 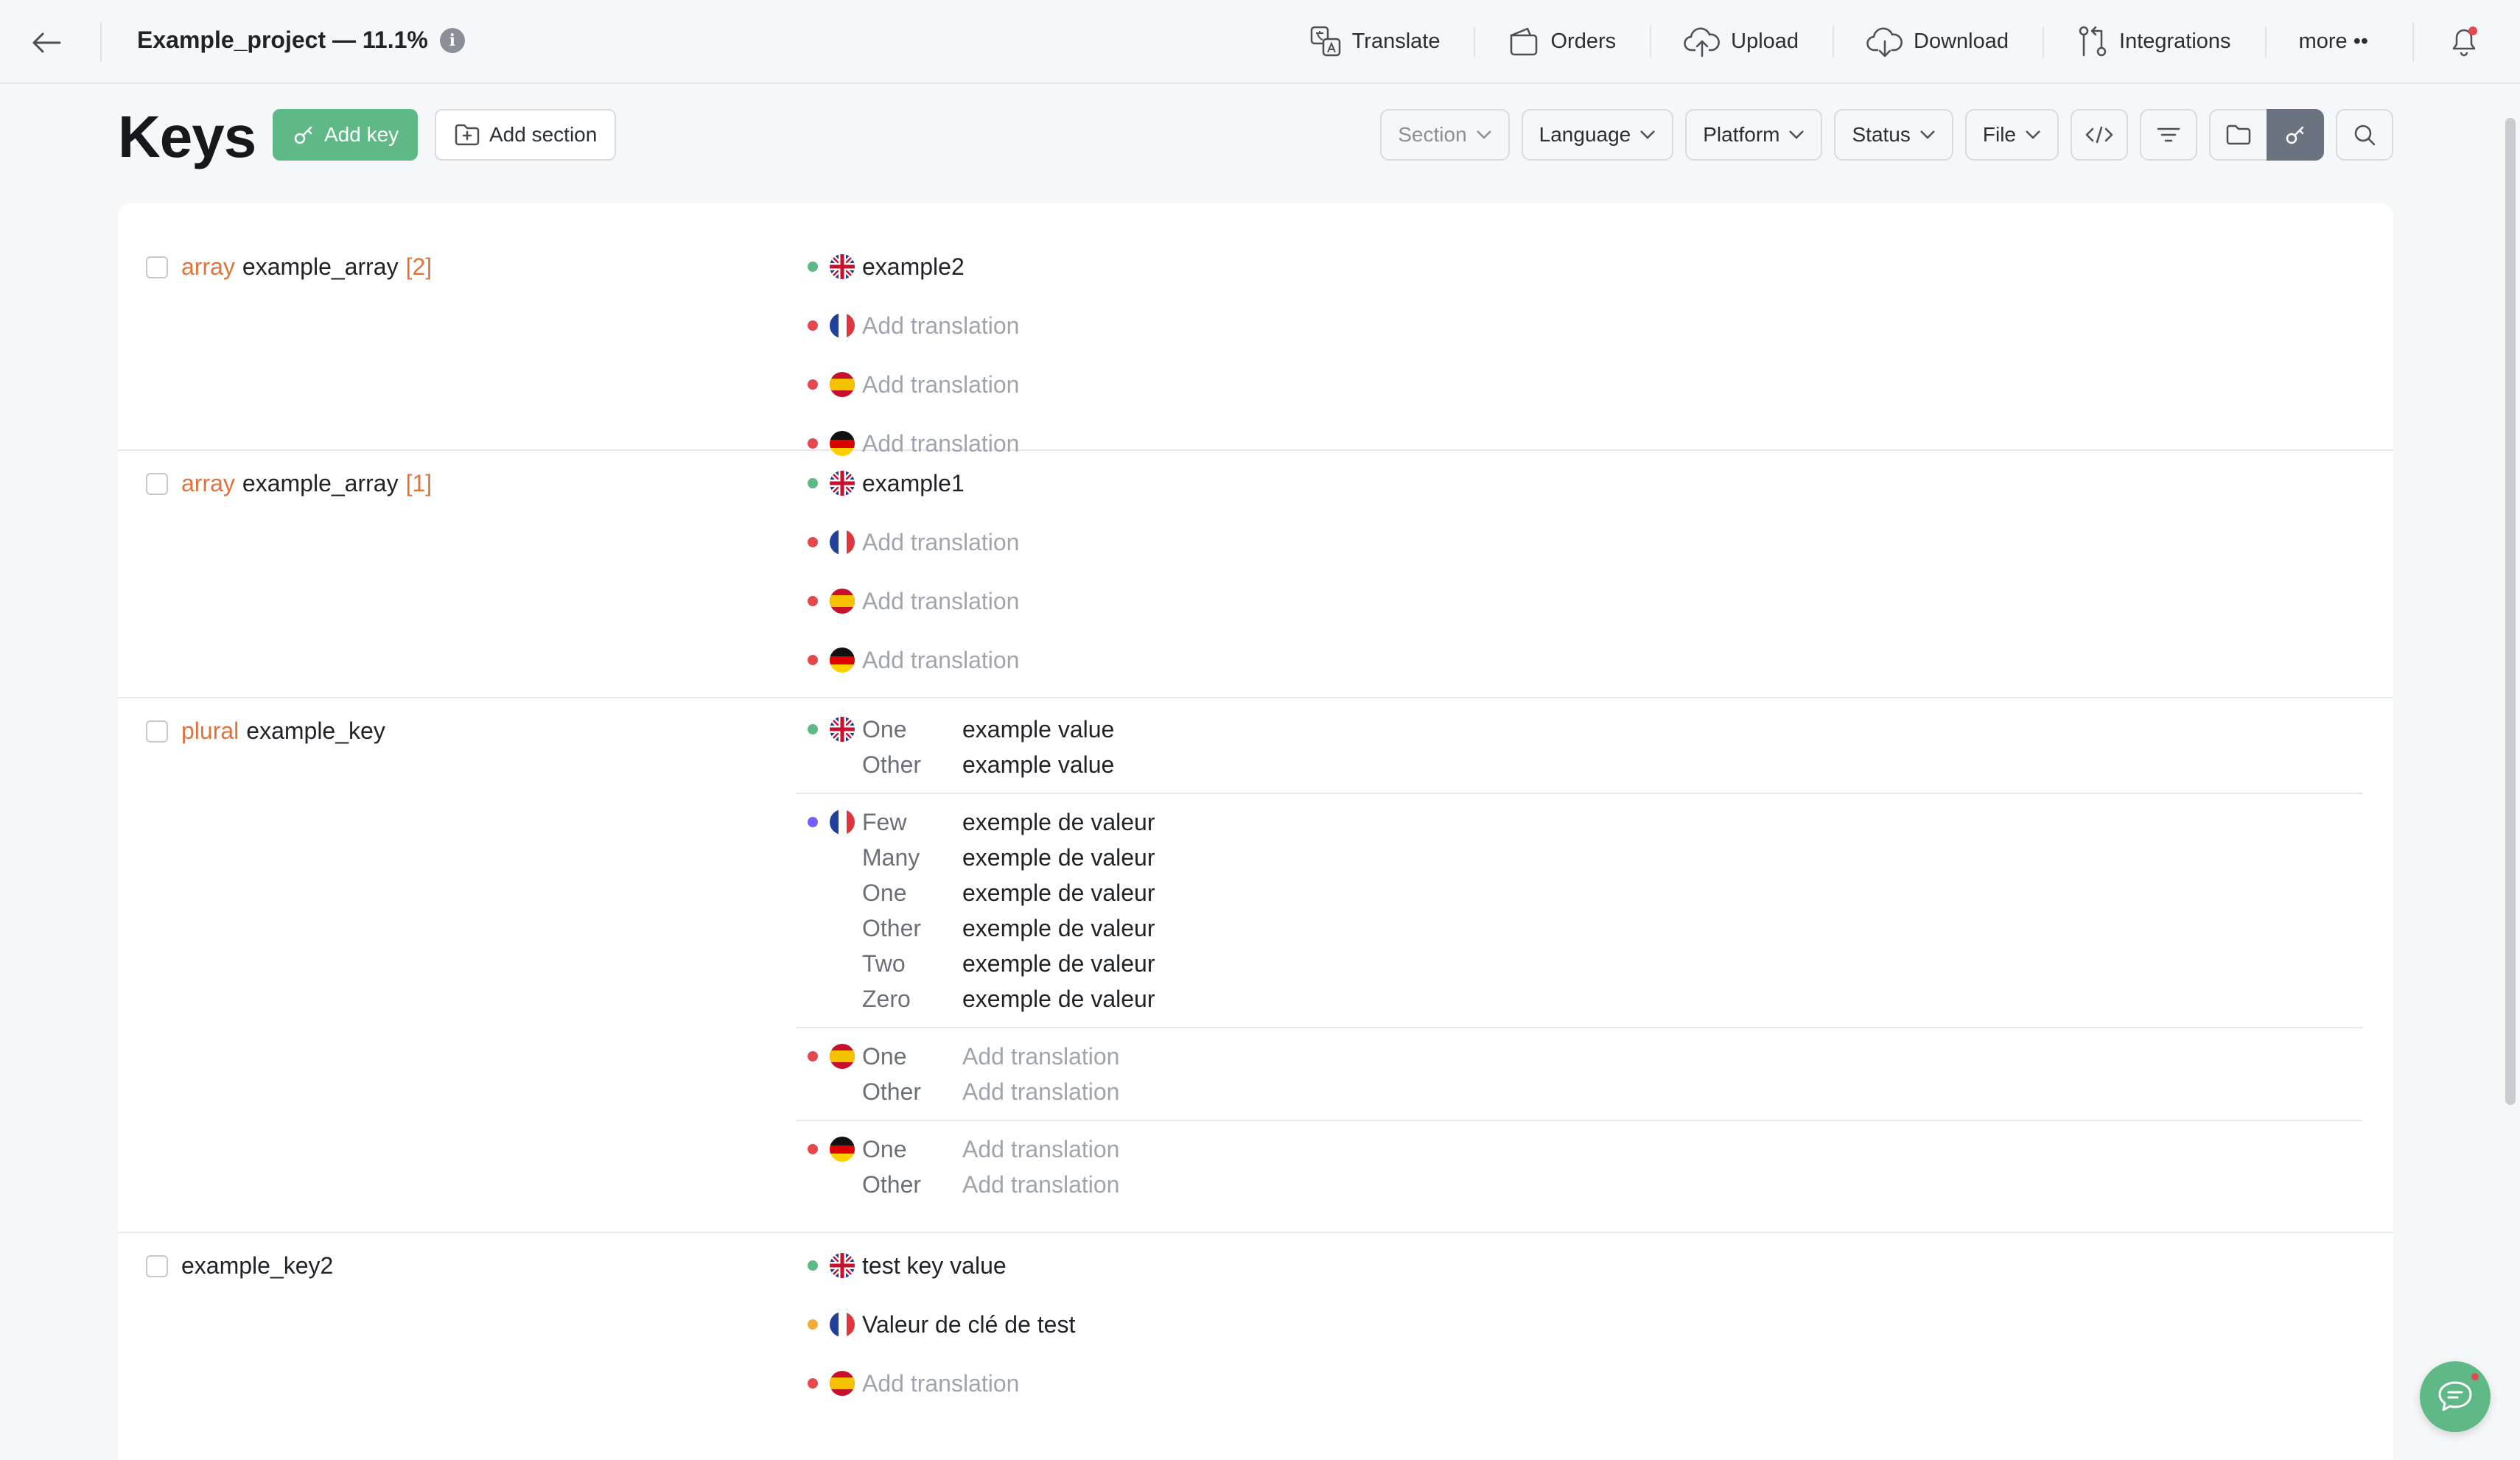 I want to click on section-filter: Section, so click(x=1445, y=135).